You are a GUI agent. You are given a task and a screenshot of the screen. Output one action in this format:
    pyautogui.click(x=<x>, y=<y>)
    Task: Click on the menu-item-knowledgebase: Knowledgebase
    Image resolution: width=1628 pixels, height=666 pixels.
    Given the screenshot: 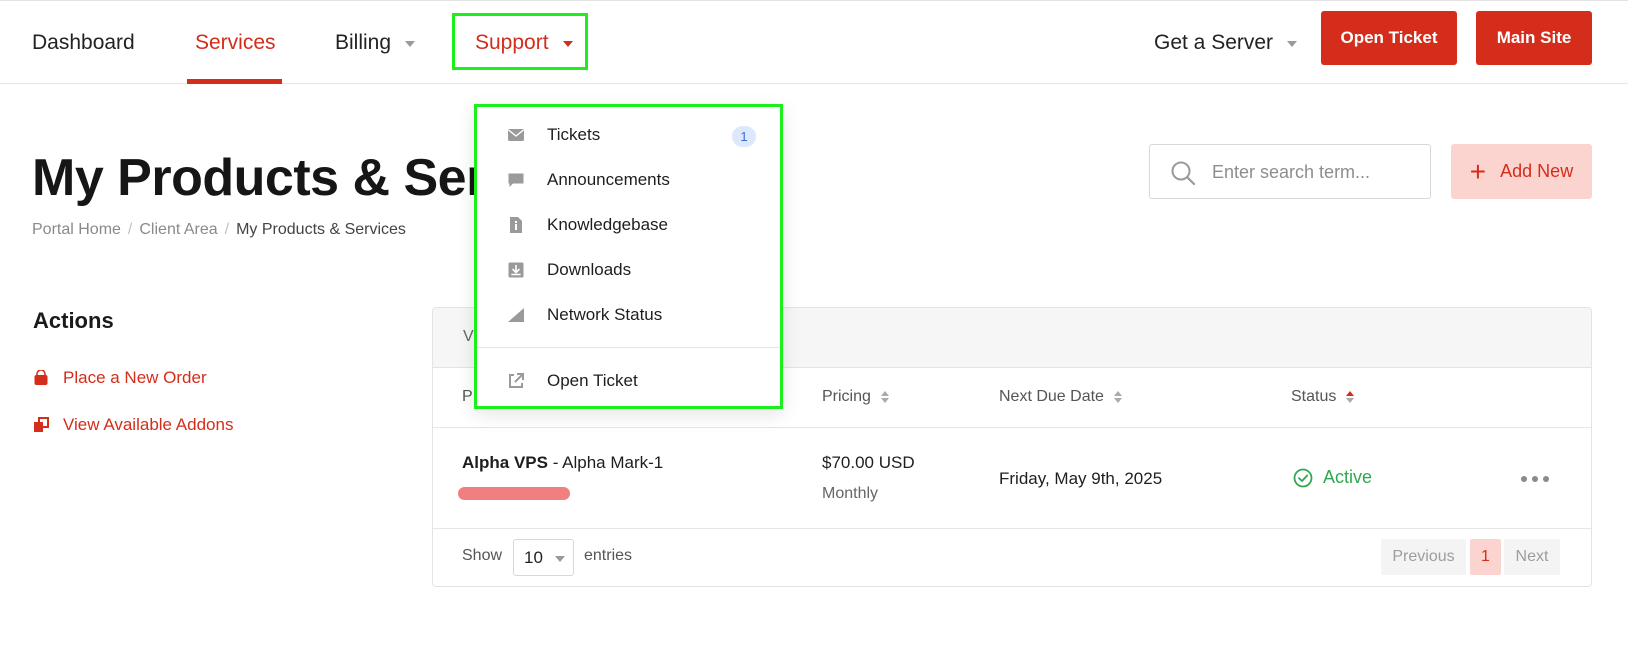 What is the action you would take?
    pyautogui.click(x=587, y=225)
    